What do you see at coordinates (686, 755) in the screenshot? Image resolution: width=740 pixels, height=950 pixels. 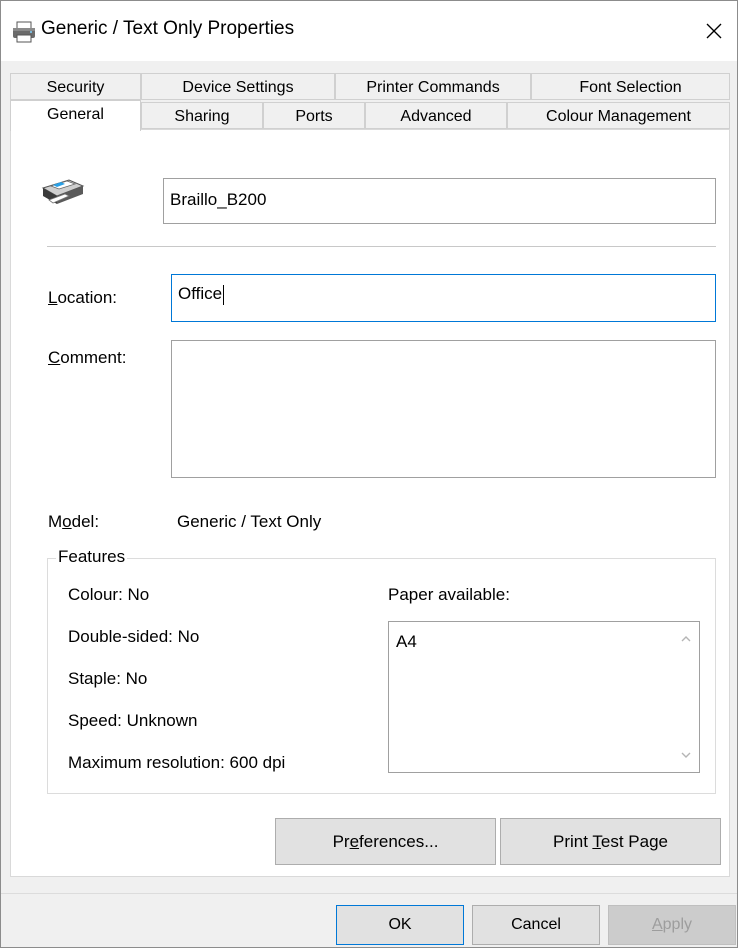 I see `scroll-down-icon` at bounding box center [686, 755].